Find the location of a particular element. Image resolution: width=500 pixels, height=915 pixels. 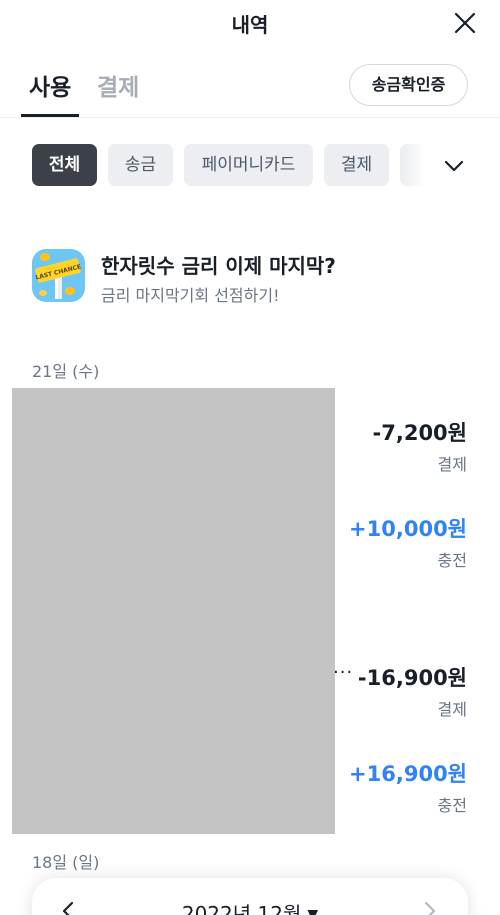

filter-chips: 전체 송금 페이머니카드 결제 출 is located at coordinates (250, 165).